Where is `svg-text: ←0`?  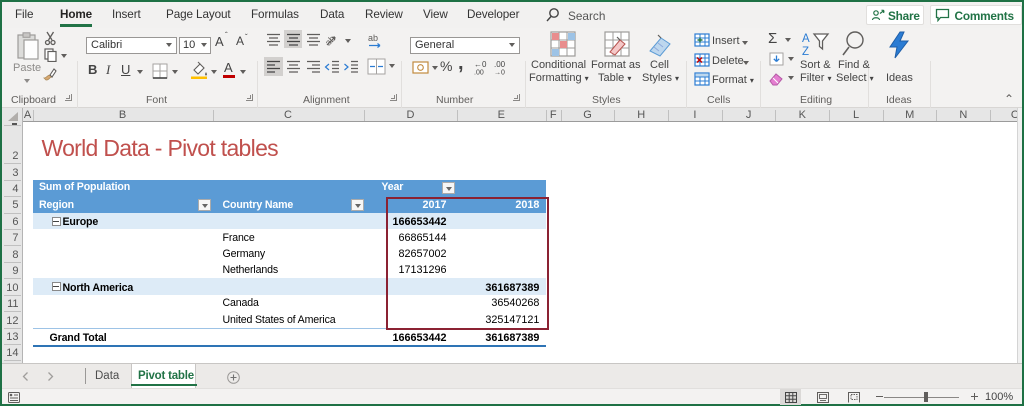
svg-text: ←0 is located at coordinates (480, 64).